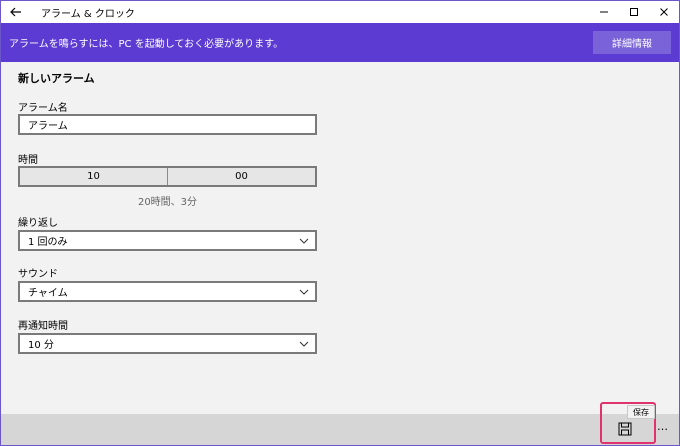 The image size is (680, 446). What do you see at coordinates (93, 176) in the screenshot?
I see `hour-selector: 10` at bounding box center [93, 176].